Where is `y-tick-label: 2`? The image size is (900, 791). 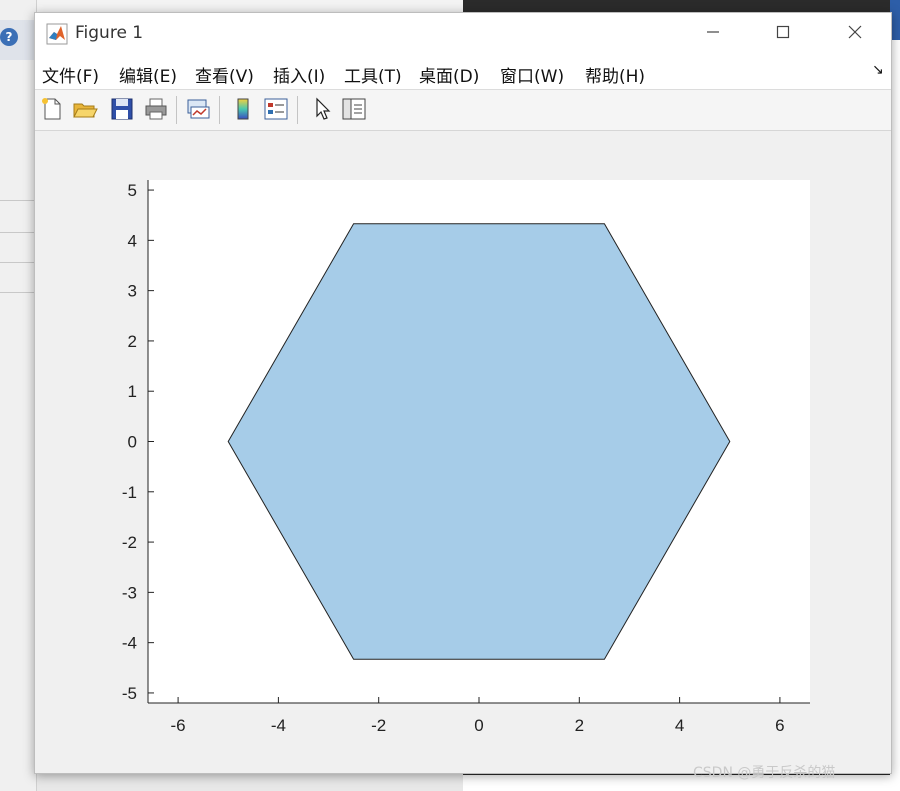
y-tick-label: 2 is located at coordinates (132, 341).